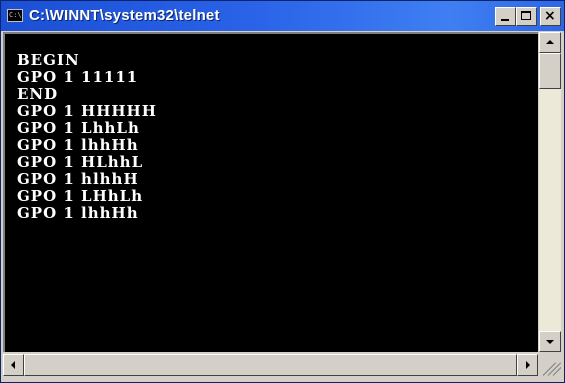  I want to click on close-button: ×, so click(550, 16).